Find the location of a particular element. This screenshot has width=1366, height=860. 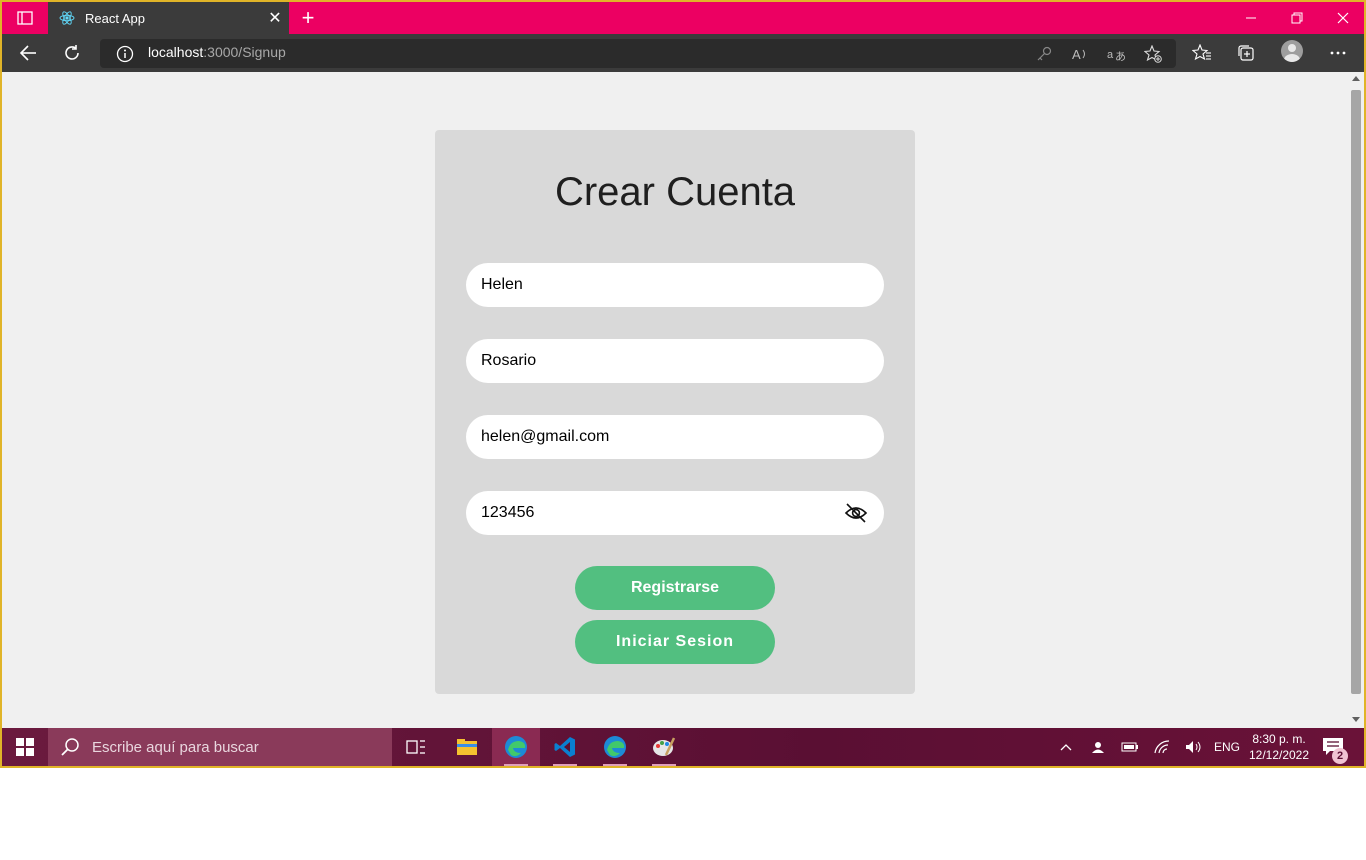

collections-icon is located at coordinates (1246, 53).